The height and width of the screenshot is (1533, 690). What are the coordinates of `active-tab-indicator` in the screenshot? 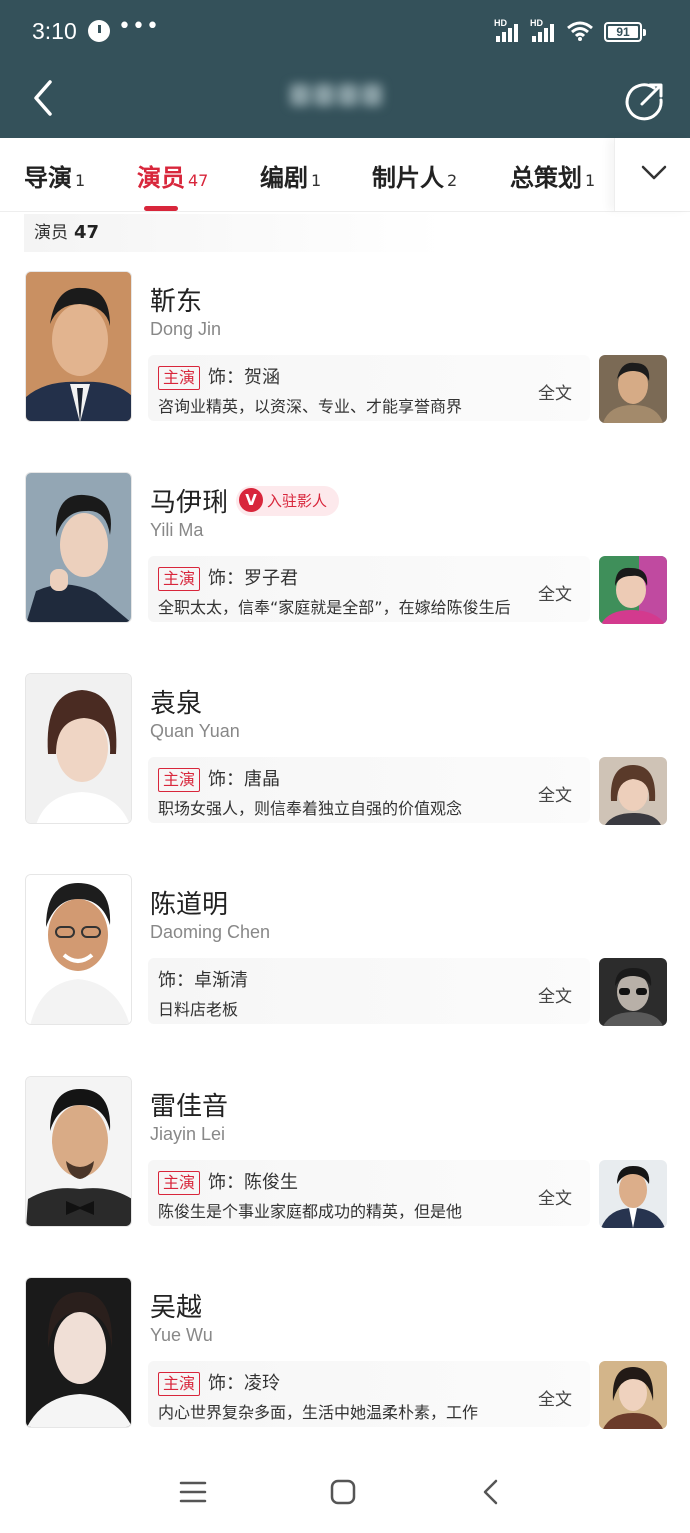 It's located at (161, 208).